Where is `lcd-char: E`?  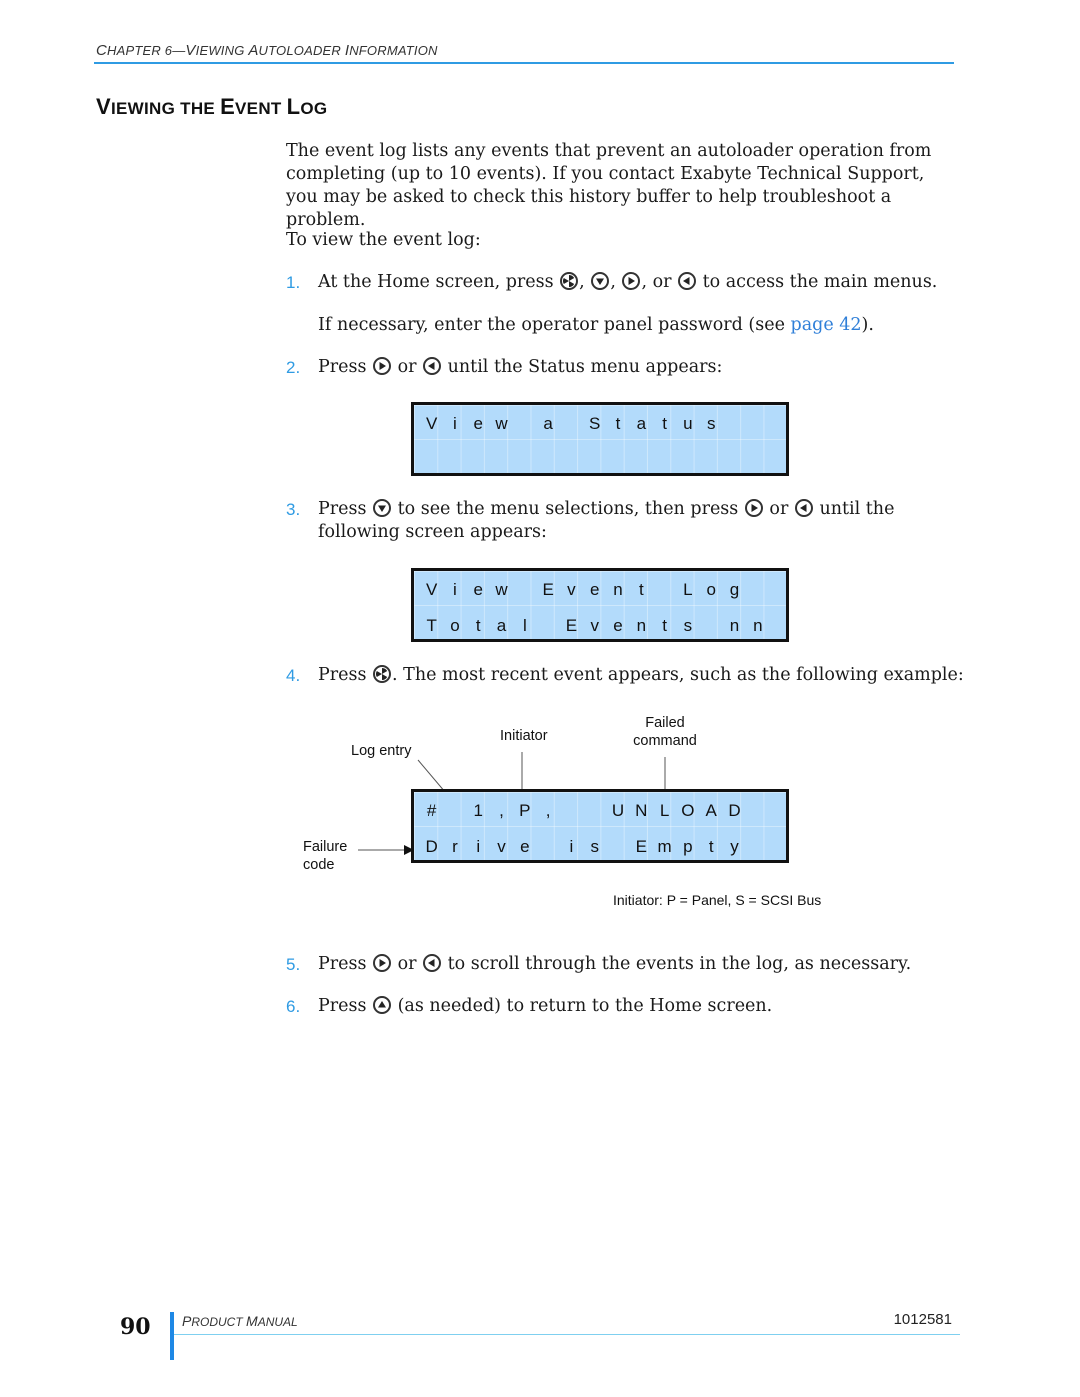
lcd-char: E is located at coordinates (641, 846).